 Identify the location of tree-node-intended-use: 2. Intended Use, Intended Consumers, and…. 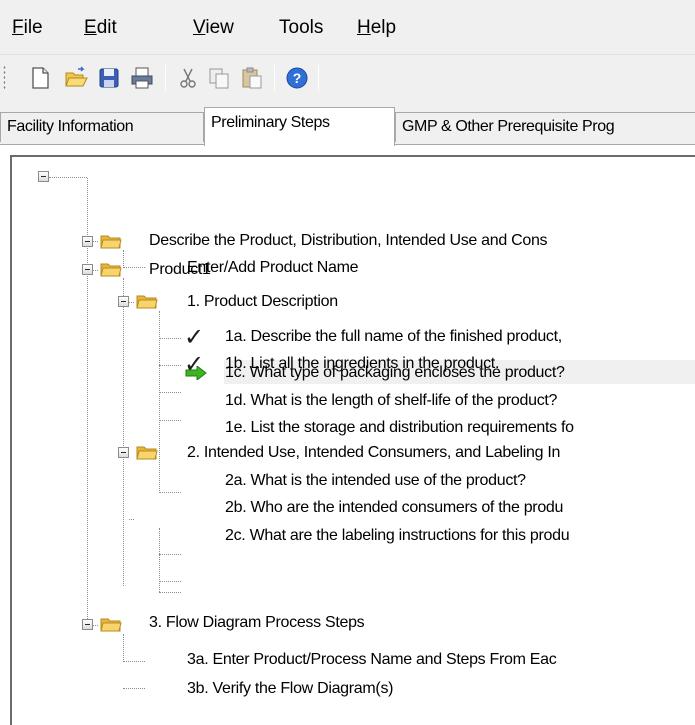
(373, 453).